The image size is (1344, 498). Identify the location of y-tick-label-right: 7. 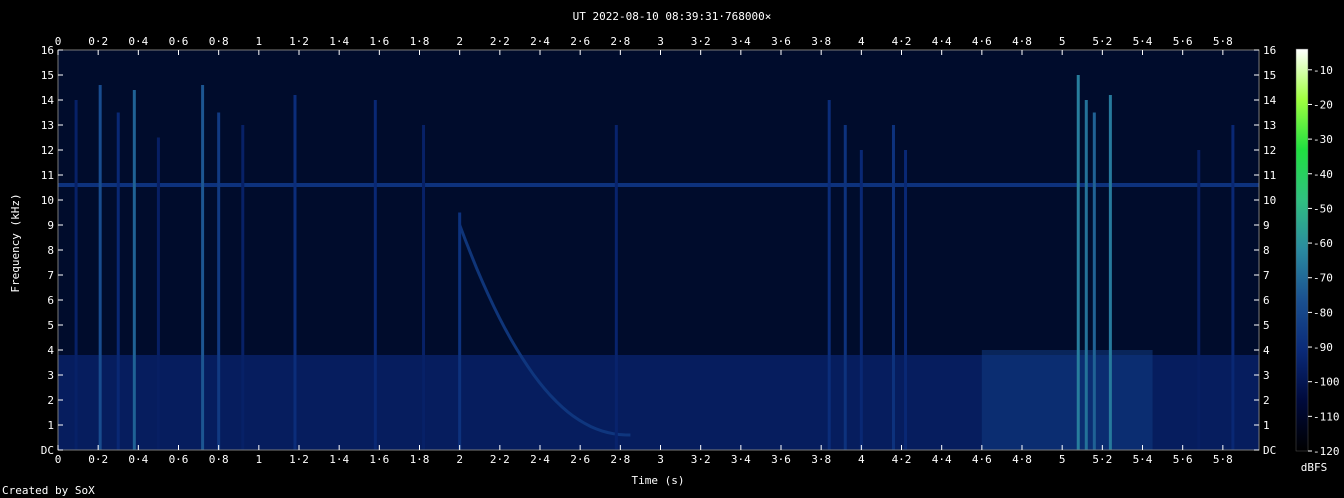
(1266, 275).